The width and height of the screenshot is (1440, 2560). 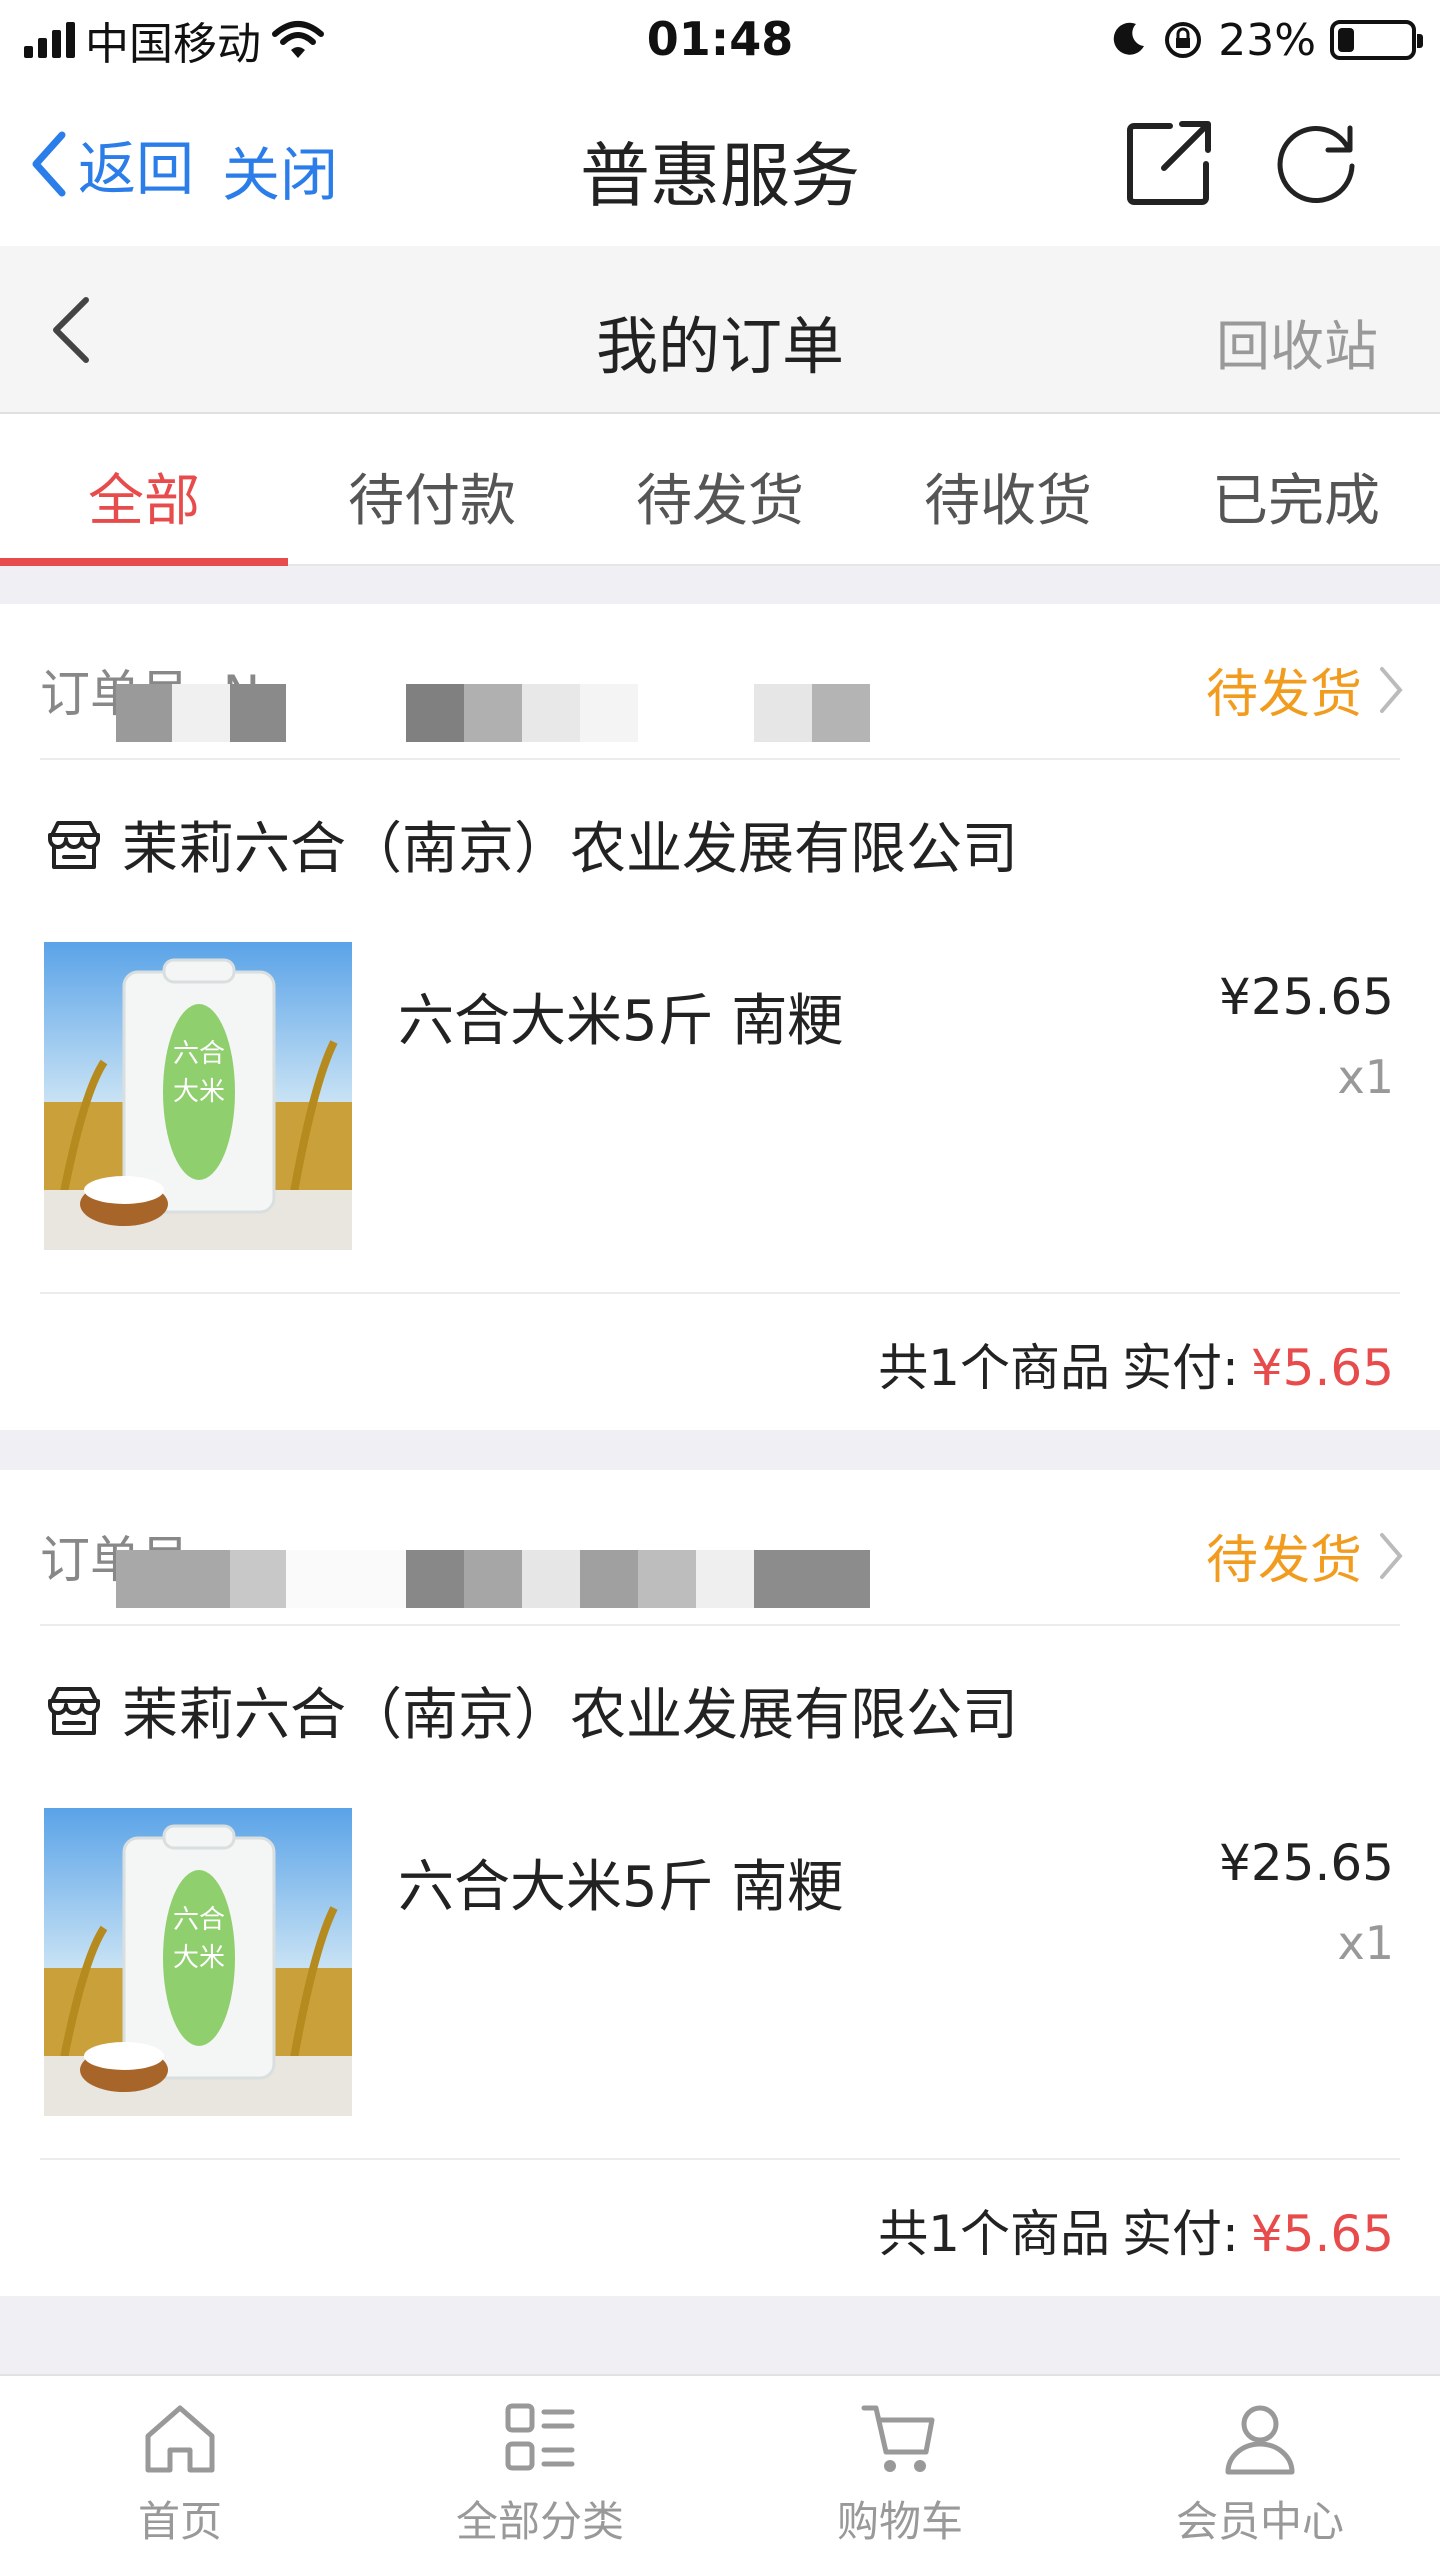 I want to click on tabbar-cart-label: 购物车, so click(x=899, y=2521).